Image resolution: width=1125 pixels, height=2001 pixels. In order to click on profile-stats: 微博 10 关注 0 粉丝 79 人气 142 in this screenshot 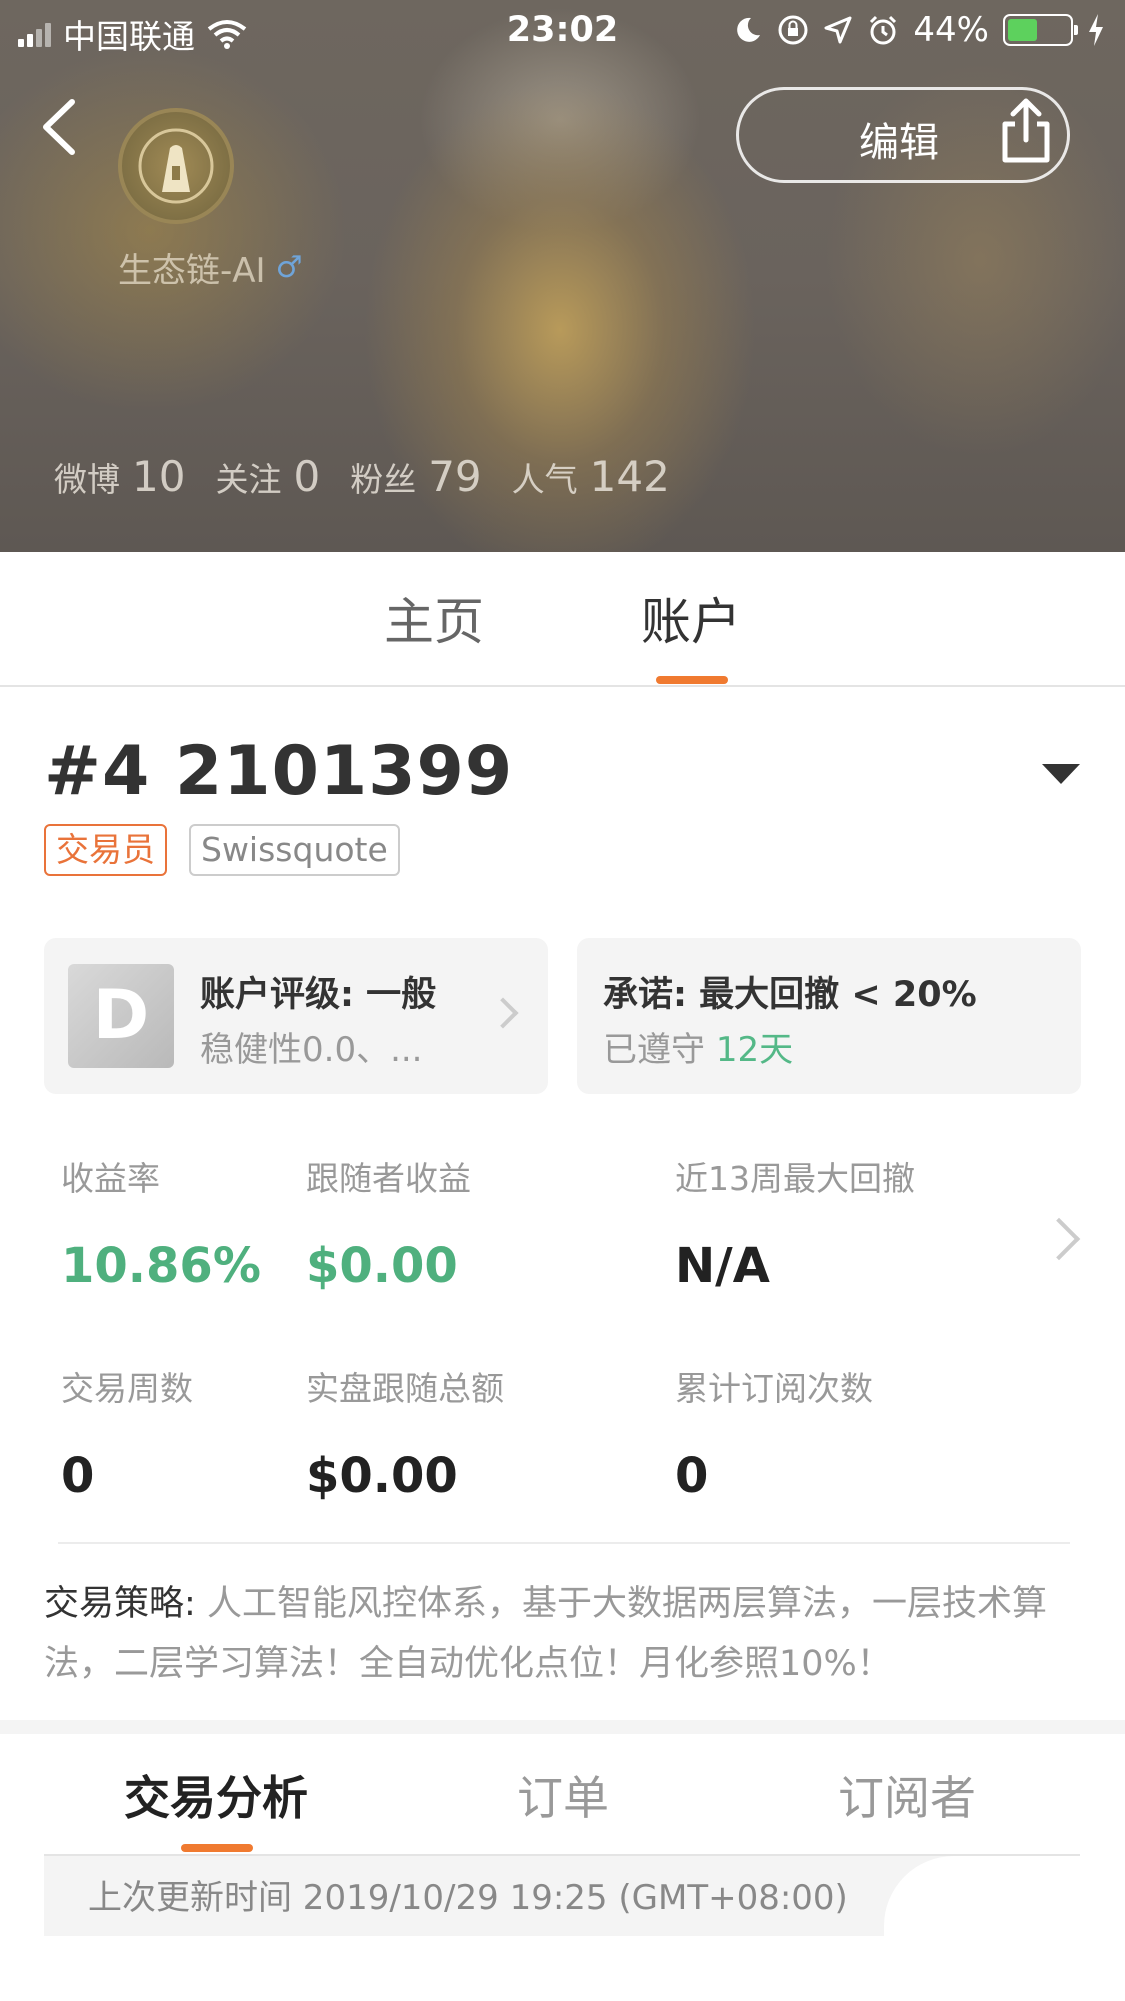, I will do `click(377, 476)`.